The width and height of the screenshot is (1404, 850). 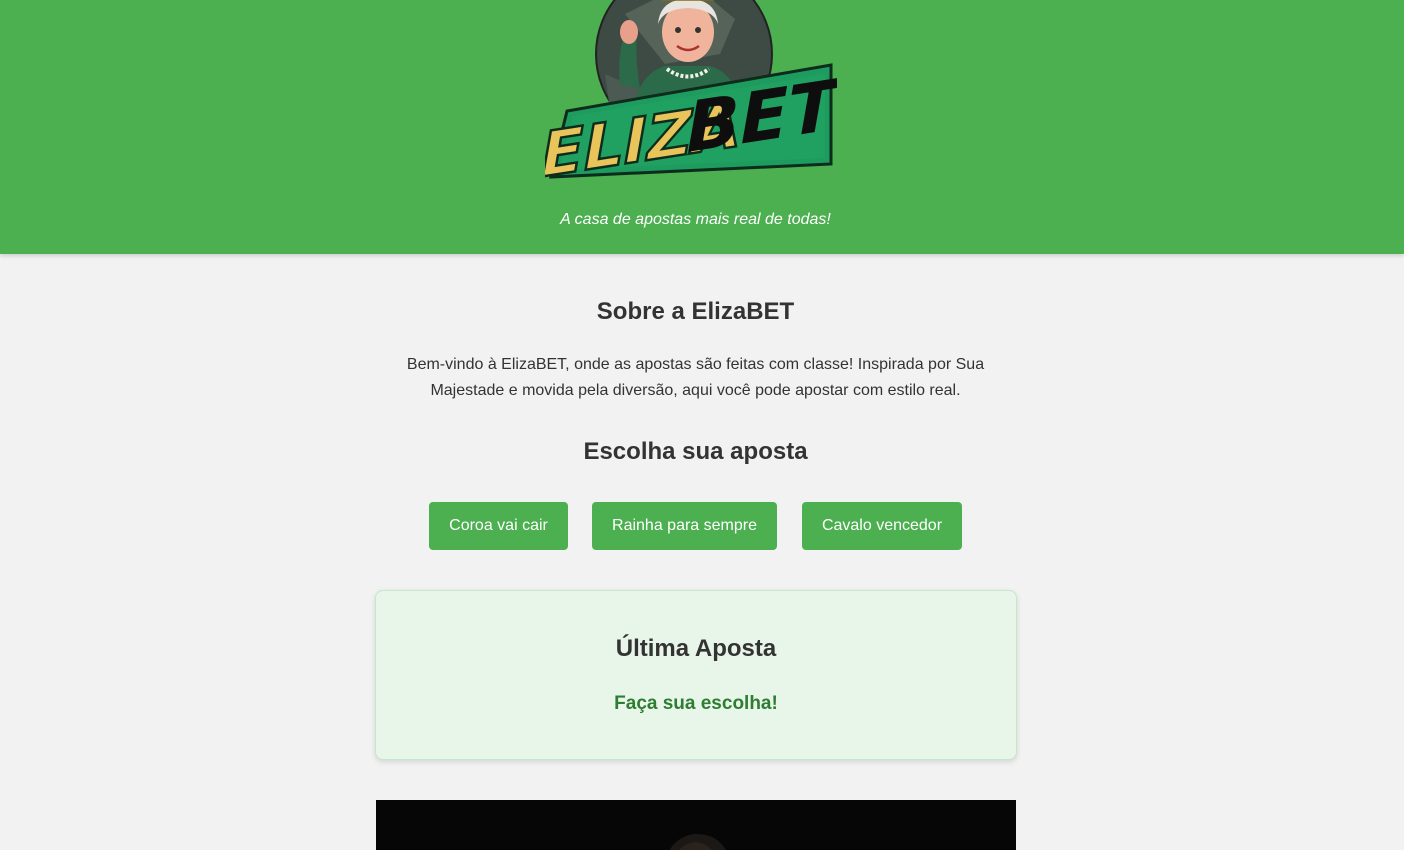 What do you see at coordinates (696, 675) in the screenshot?
I see `last-bet-card: Última Aposta Faça sua escolha!` at bounding box center [696, 675].